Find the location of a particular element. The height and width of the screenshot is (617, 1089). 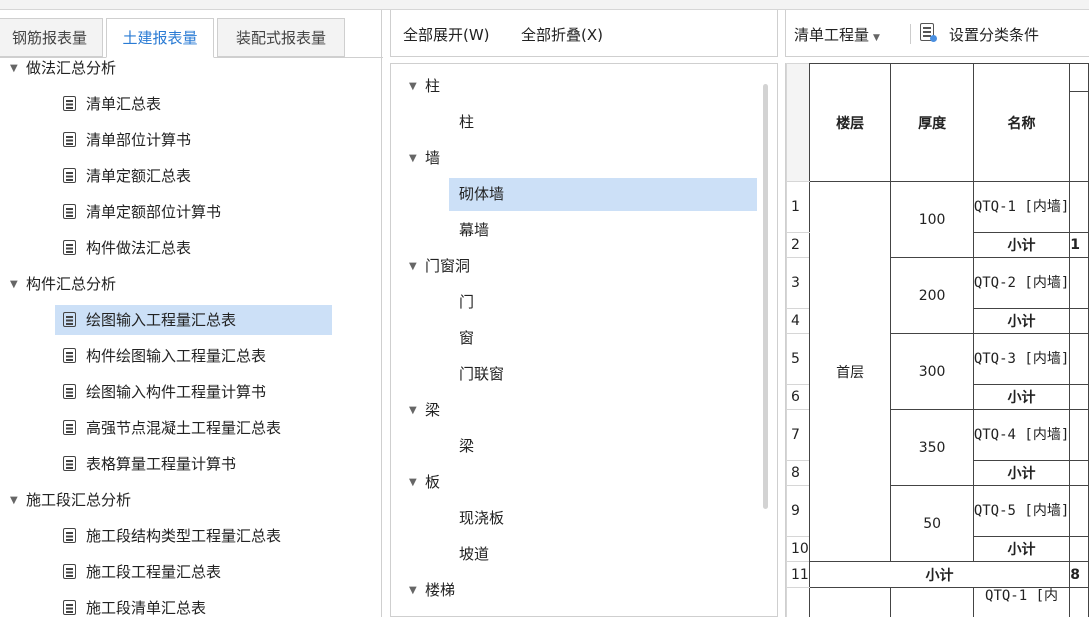

component-label: 坡道 is located at coordinates (474, 554).